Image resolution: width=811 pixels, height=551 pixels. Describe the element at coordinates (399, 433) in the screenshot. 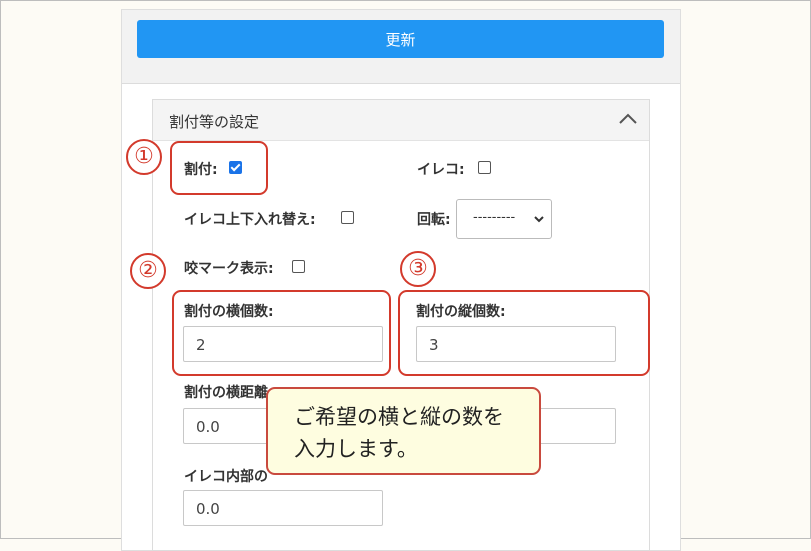

I see `callout-text: ご希望の横と縦の数を 入力します。` at that location.